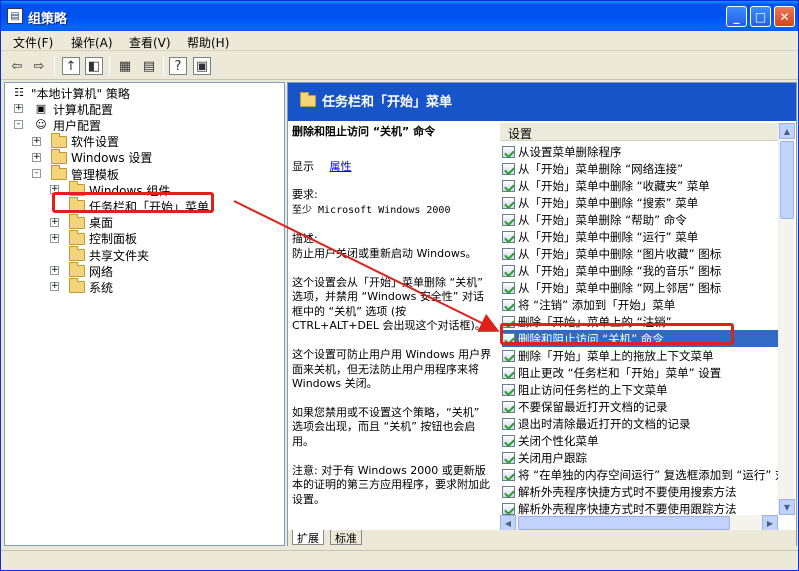  I want to click on setting-label: 从「开始」菜单中删除 “搜索” 菜单, so click(608, 202).